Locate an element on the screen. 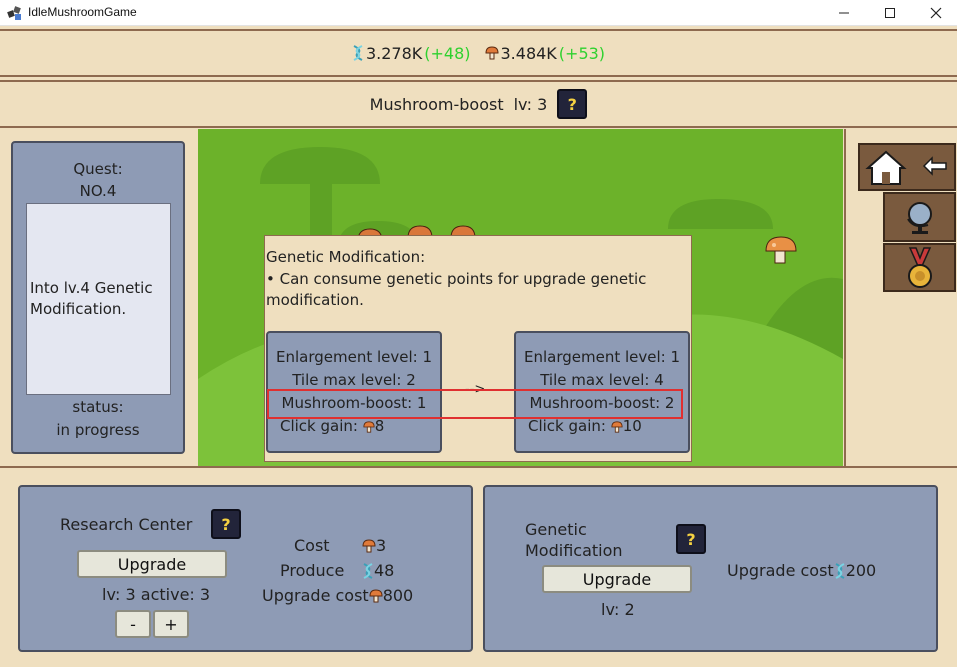 This screenshot has height=667, width=957. quest-status-label: status: is located at coordinates (98, 407).